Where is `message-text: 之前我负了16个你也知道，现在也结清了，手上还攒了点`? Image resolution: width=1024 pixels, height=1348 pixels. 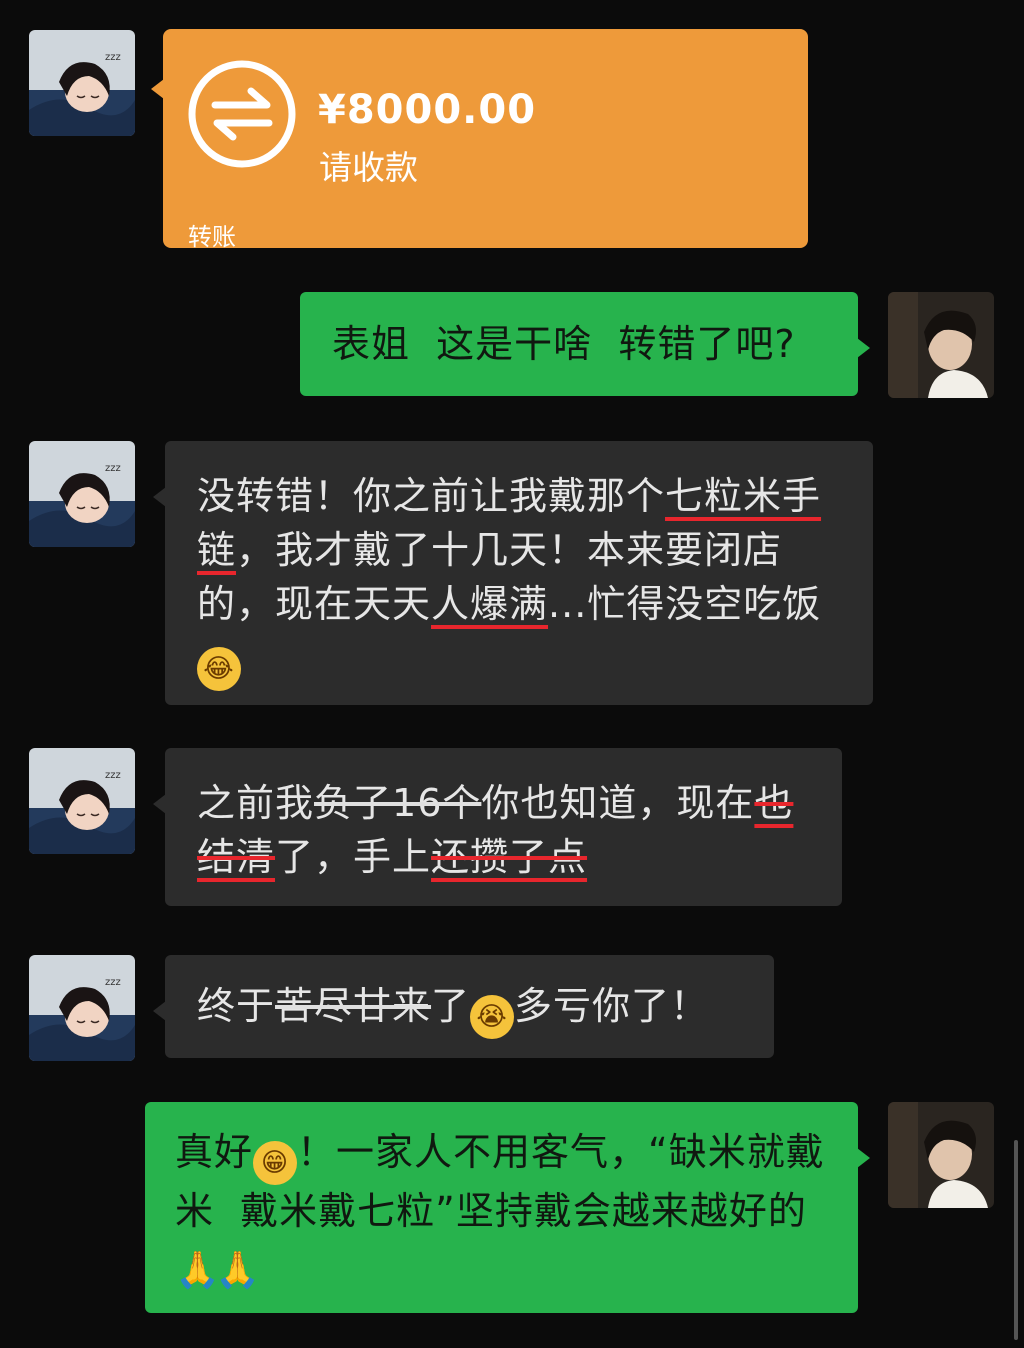
message-text: 之前我负了16个你也知道，现在也结清了，手上还攒了点 is located at coordinates (503, 829).